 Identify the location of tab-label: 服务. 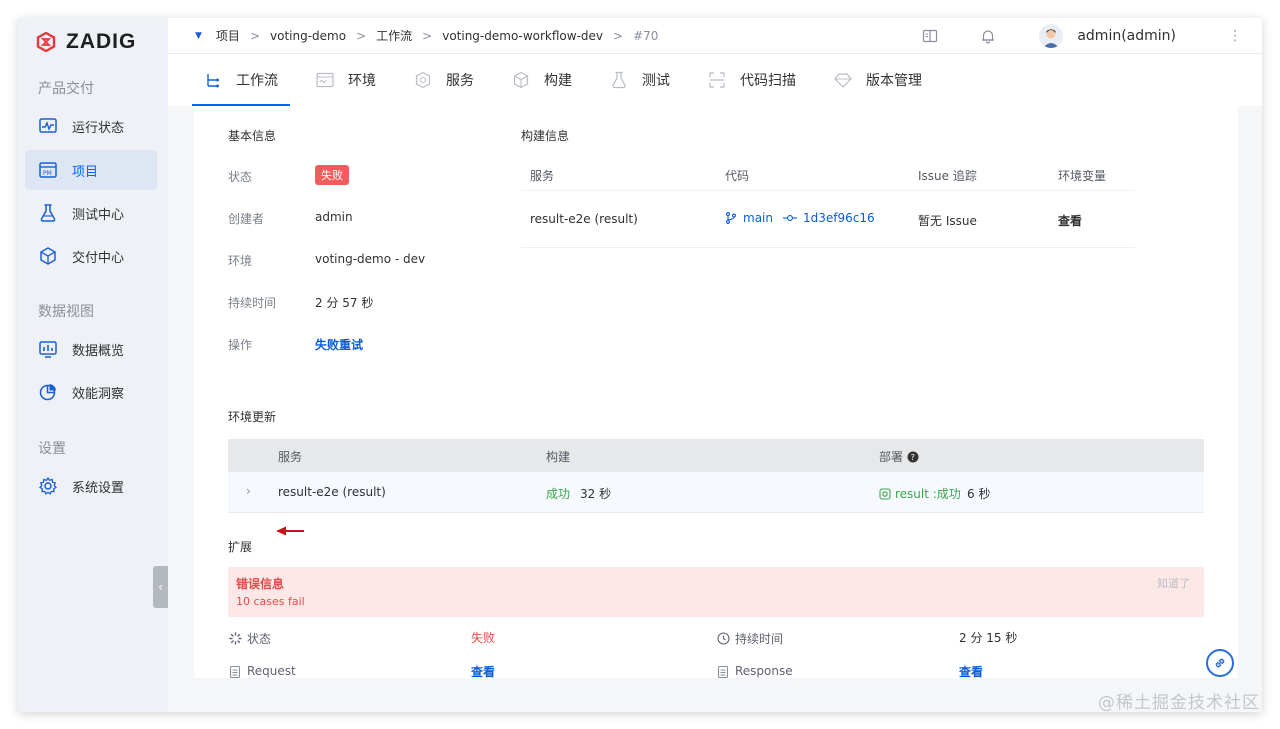
(460, 81).